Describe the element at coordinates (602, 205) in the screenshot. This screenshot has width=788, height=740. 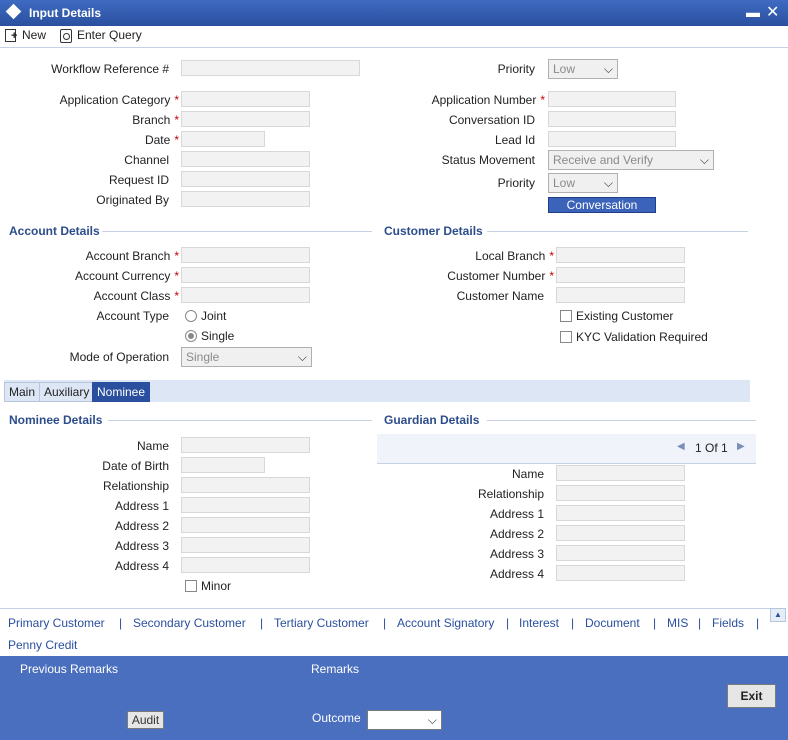
I see `conversation-button: Conversation` at that location.